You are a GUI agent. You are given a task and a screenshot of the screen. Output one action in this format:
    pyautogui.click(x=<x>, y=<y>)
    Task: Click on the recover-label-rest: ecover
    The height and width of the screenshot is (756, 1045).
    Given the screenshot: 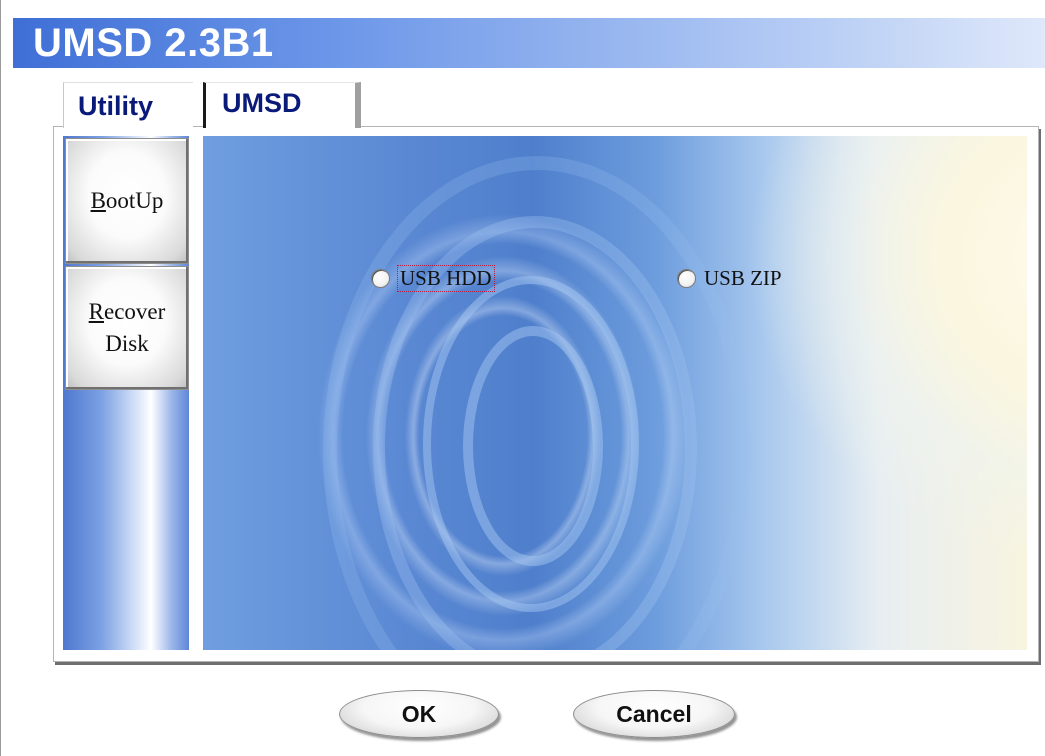 What is the action you would take?
    pyautogui.click(x=135, y=311)
    